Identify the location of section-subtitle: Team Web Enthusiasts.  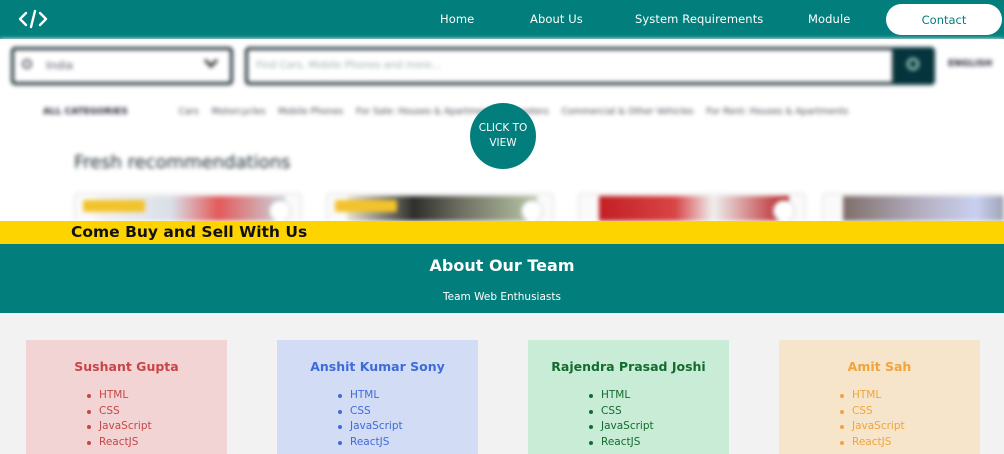
(502, 297).